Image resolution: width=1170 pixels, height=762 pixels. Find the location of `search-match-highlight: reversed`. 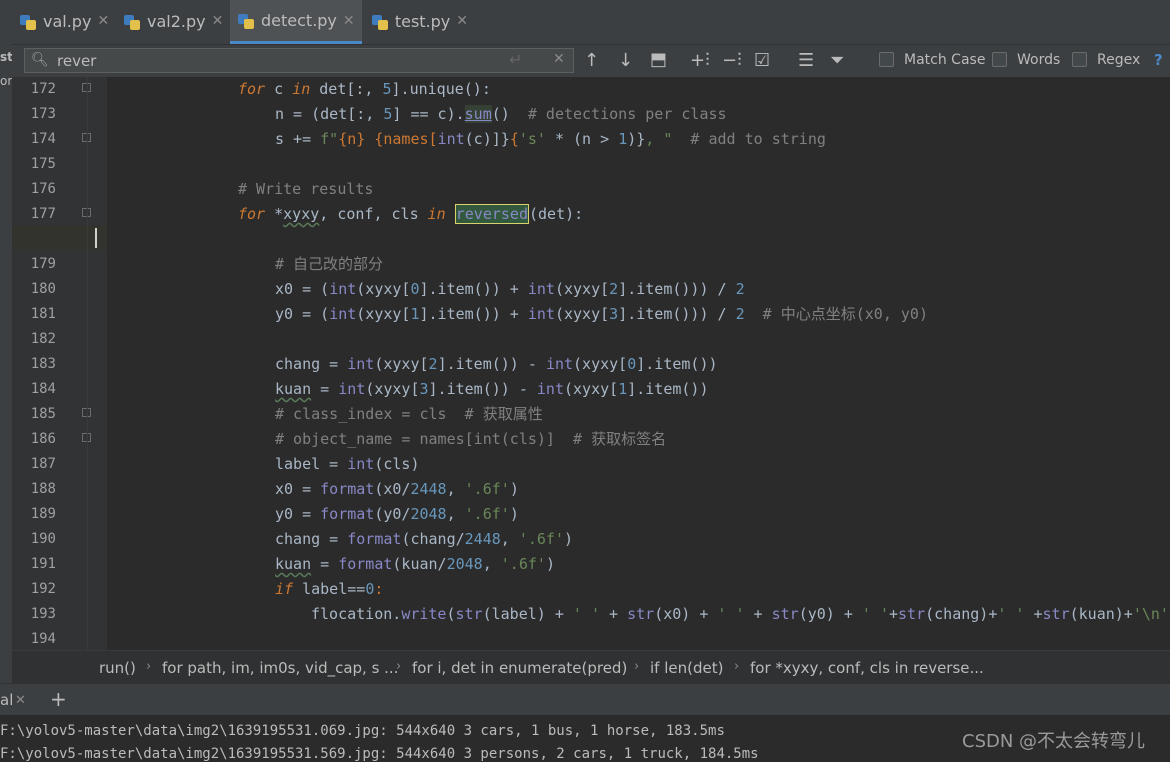

search-match-highlight: reversed is located at coordinates (491, 214).